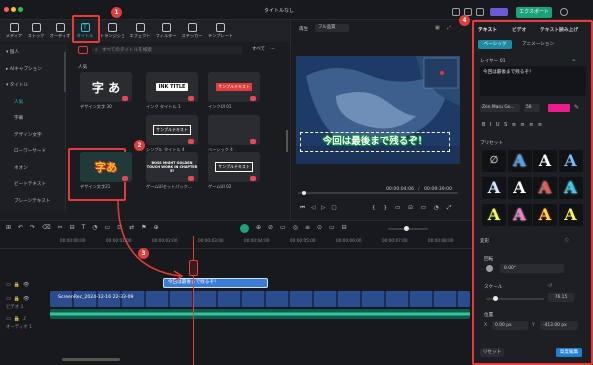 The height and width of the screenshot is (365, 593). Describe the element at coordinates (112, 31) in the screenshot. I see `tool-4: トランジション` at that location.